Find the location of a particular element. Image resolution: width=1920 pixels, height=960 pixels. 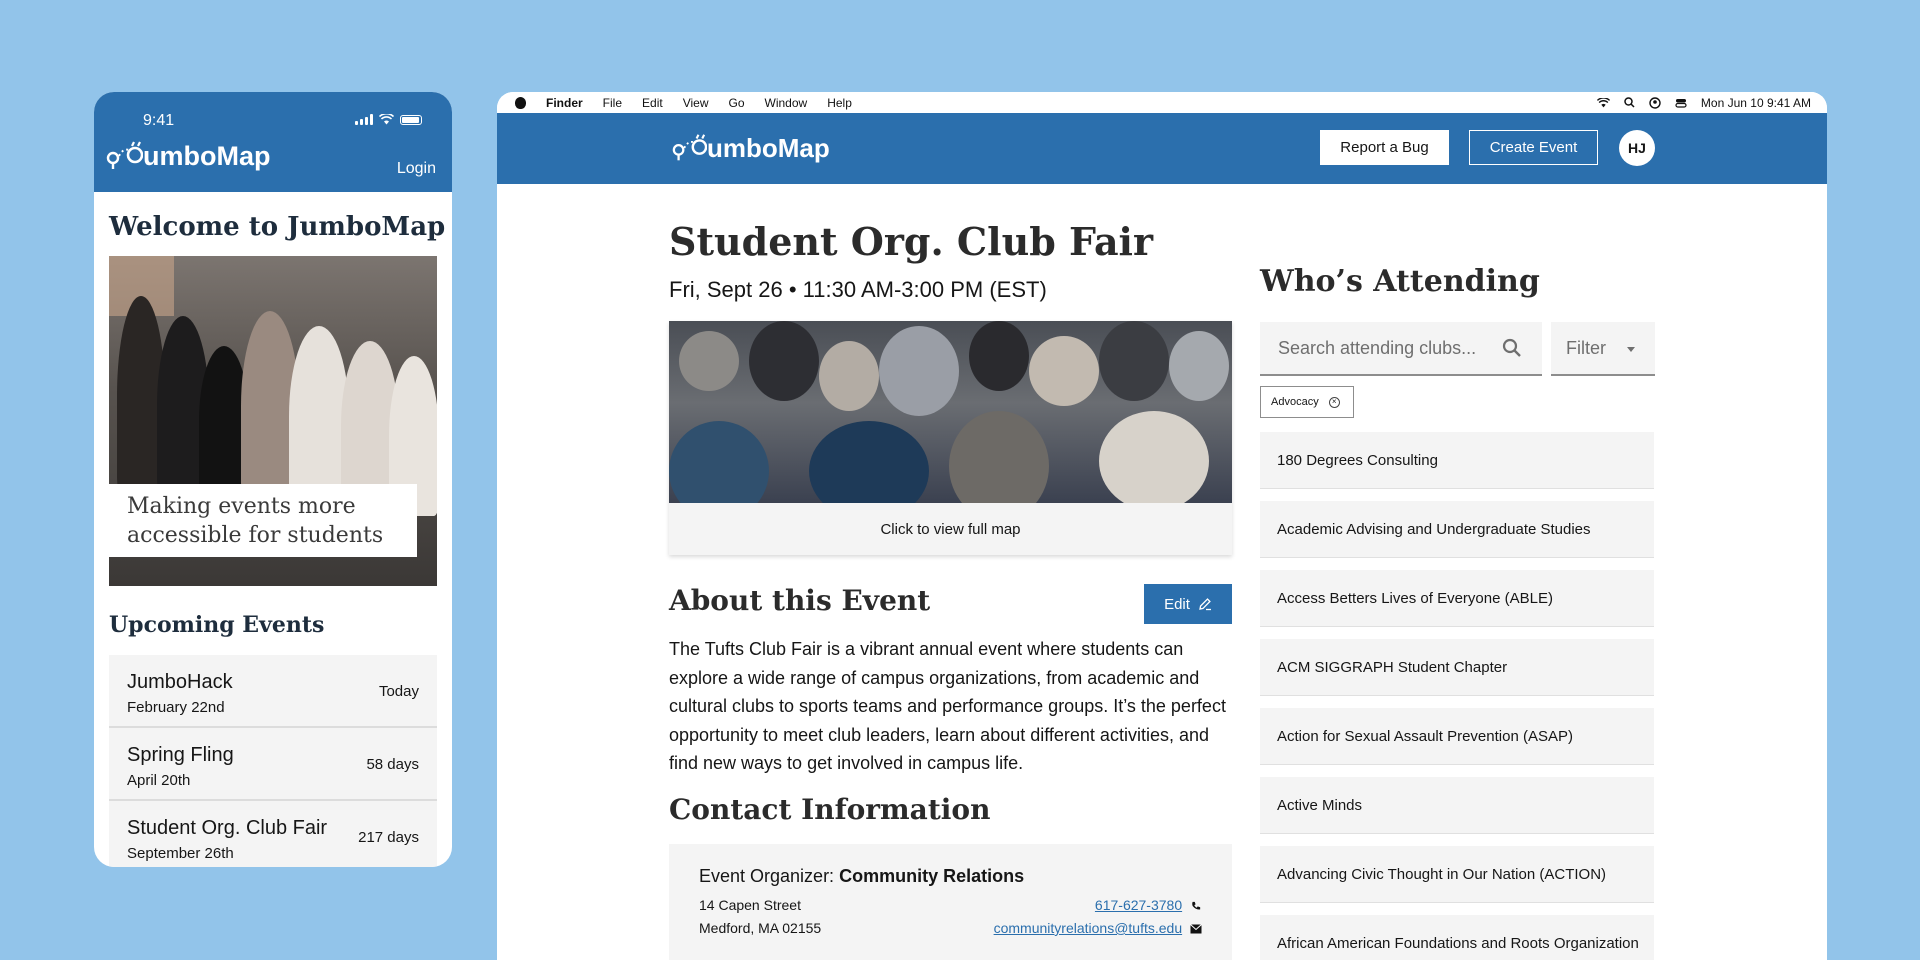

edit-label: Edit is located at coordinates (1177, 604).